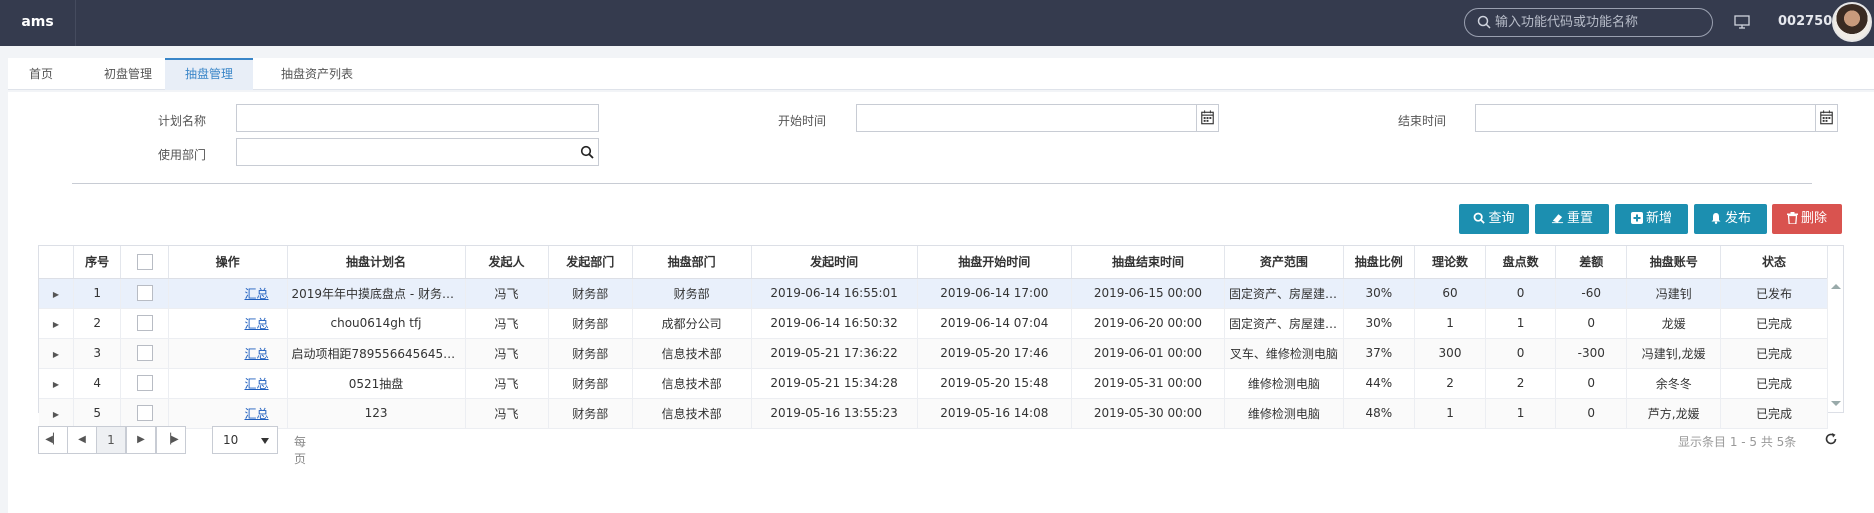 The height and width of the screenshot is (513, 1874). What do you see at coordinates (1774, 262) in the screenshot?
I see `column-header: 状态` at bounding box center [1774, 262].